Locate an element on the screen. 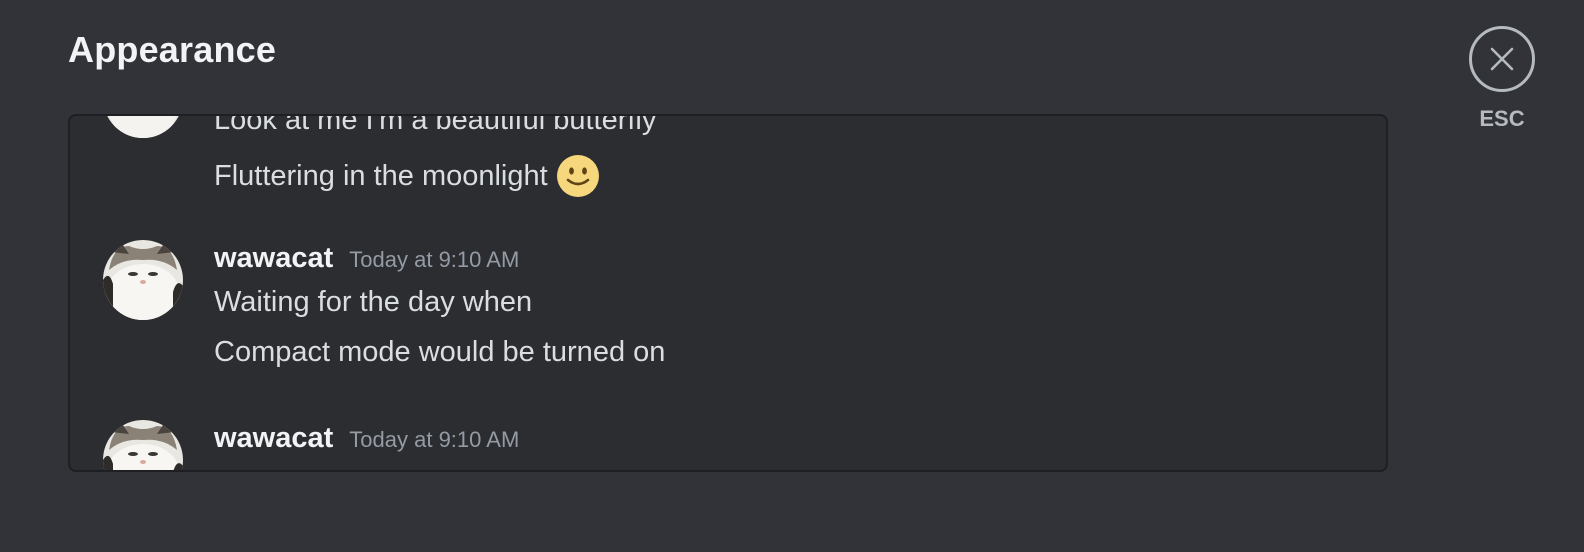 This screenshot has height=552, width=1584. close-button is located at coordinates (1502, 59).